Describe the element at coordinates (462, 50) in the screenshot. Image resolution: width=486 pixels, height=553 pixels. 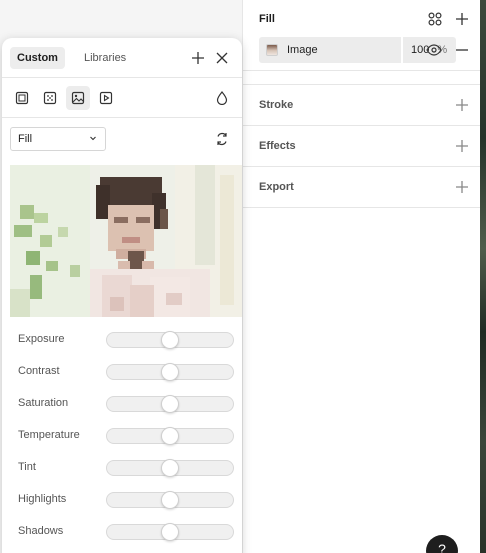
I see `remove-fill-icon` at that location.